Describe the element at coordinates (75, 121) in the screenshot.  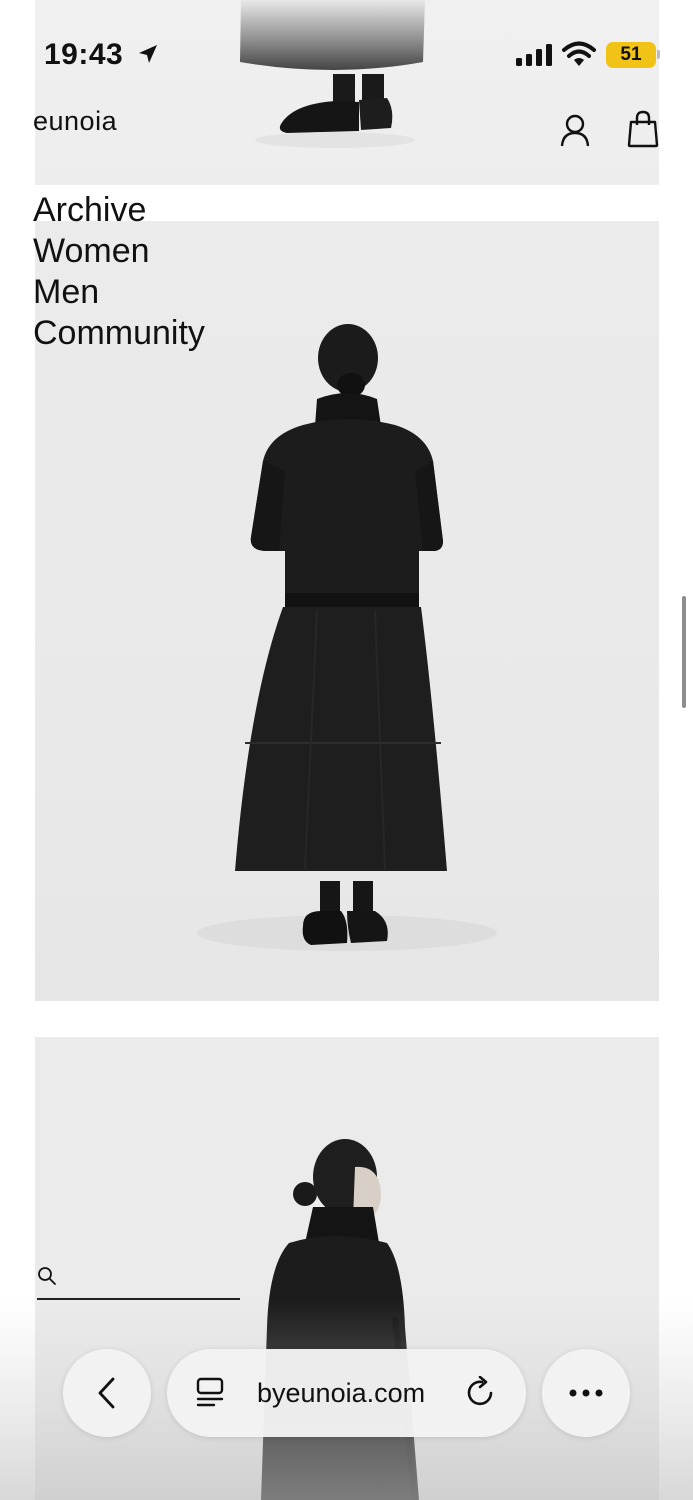
I see `site-logo: eunoia` at that location.